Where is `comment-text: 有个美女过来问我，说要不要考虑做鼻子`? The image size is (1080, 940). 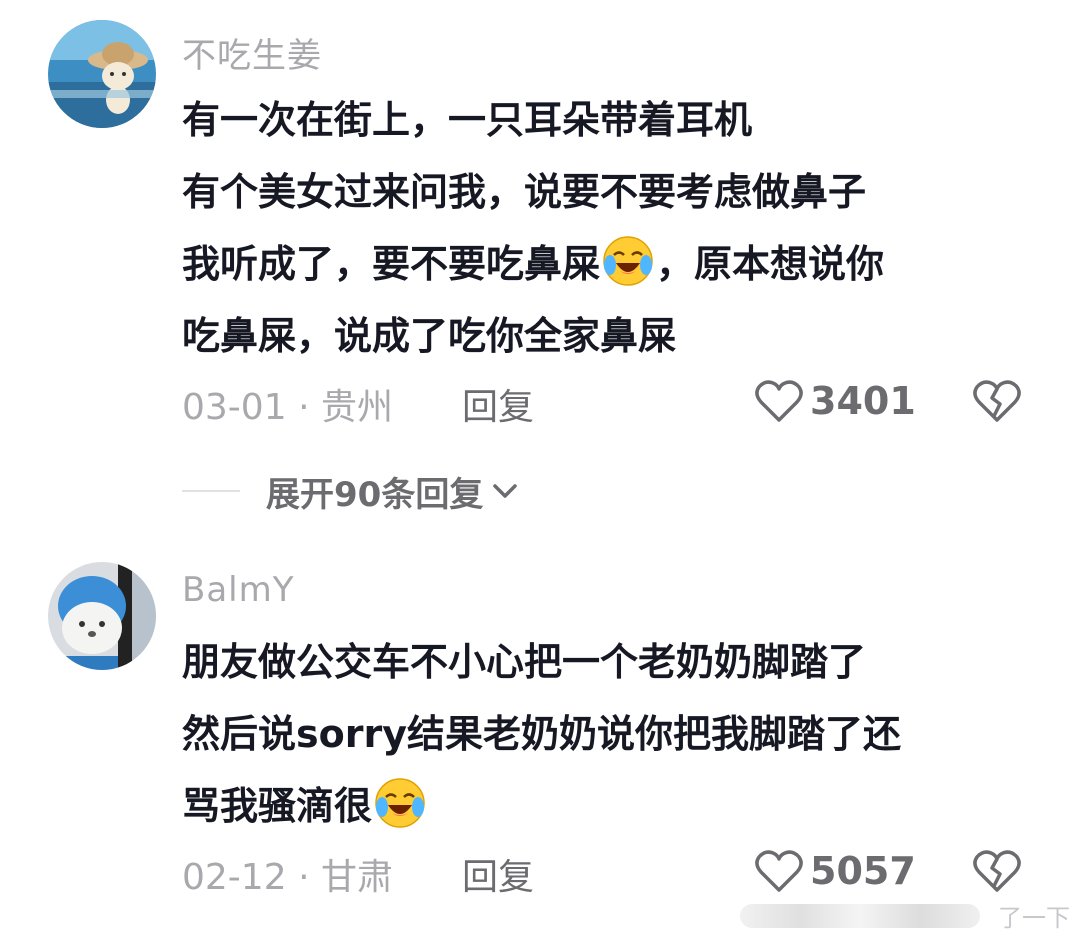 comment-text: 有个美女过来问我，说要不要考虑做鼻子 is located at coordinates (524, 192).